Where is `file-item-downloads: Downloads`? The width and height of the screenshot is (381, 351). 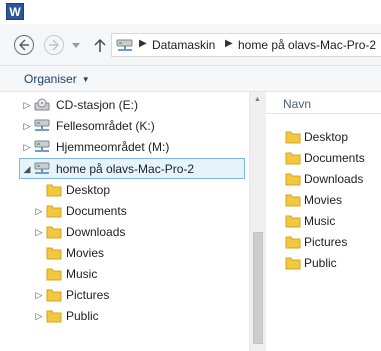 file-item-downloads: Downloads is located at coordinates (323, 179).